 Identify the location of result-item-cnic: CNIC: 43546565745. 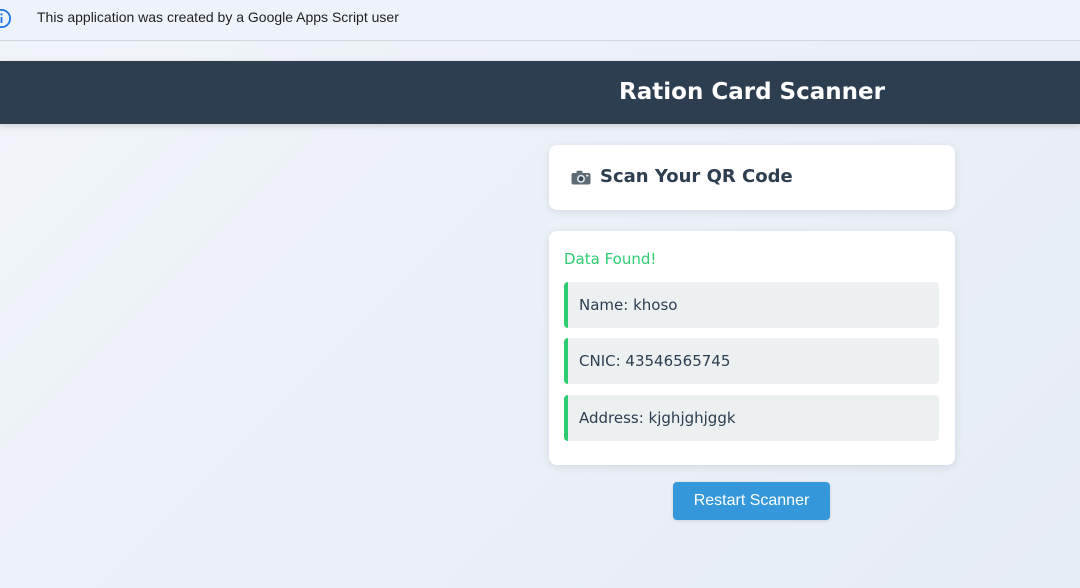
(751, 361).